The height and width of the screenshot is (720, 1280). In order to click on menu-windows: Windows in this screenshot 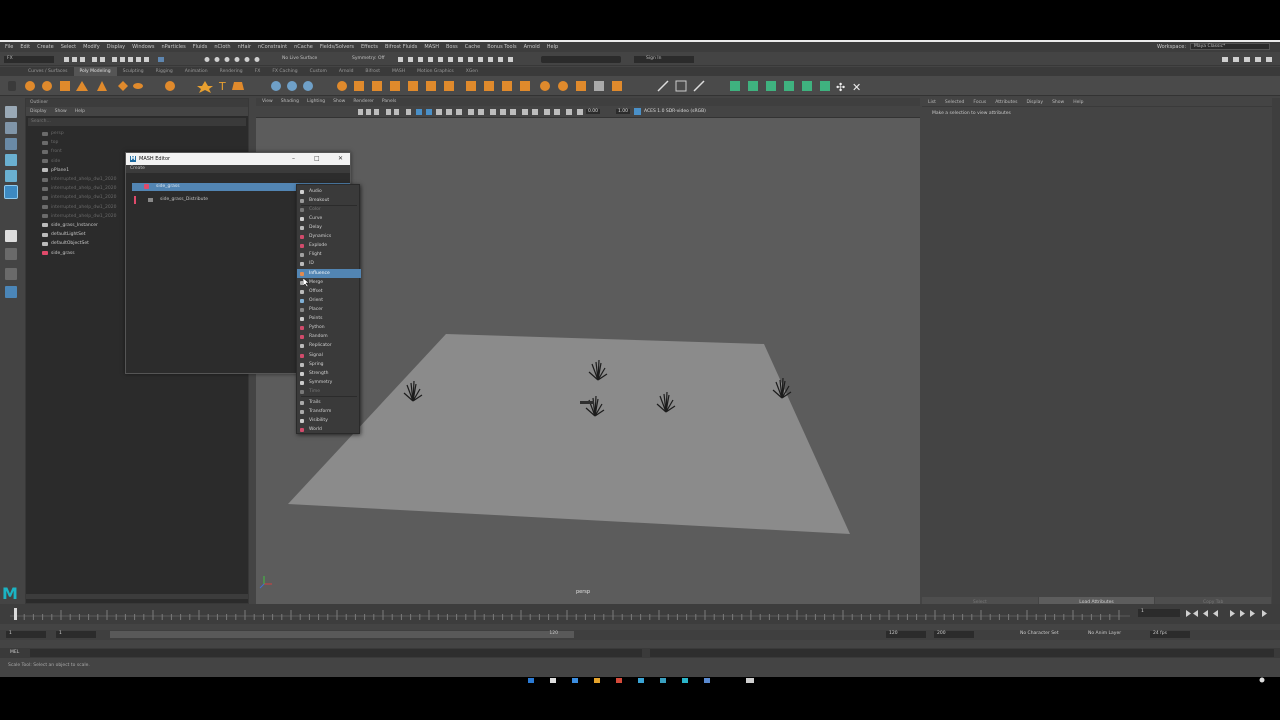, I will do `click(143, 47)`.